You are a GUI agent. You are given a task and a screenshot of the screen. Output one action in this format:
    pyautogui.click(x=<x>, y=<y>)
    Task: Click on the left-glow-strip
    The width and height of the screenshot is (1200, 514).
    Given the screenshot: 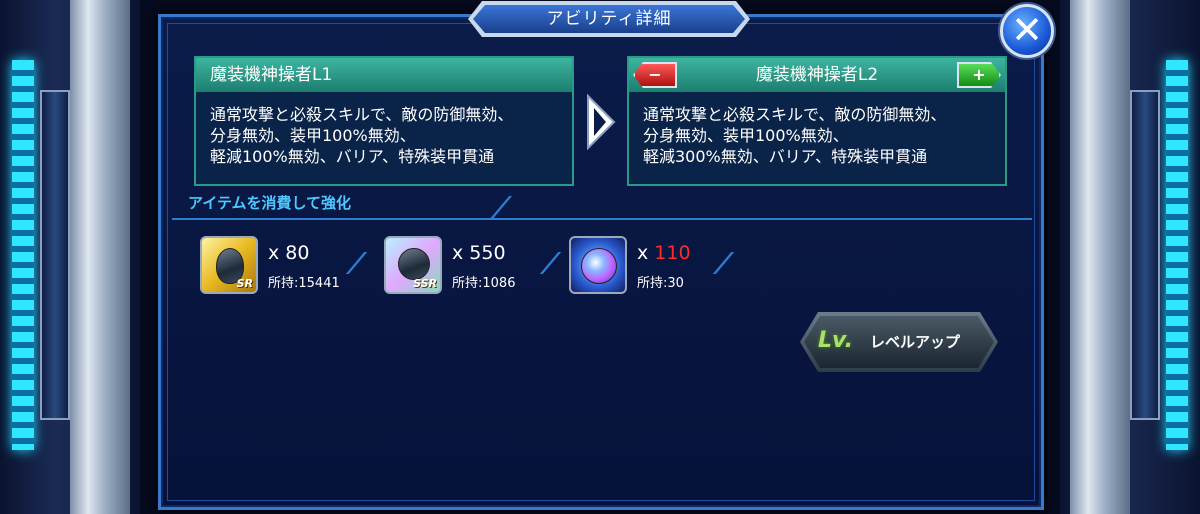 What is the action you would take?
    pyautogui.click(x=23, y=255)
    